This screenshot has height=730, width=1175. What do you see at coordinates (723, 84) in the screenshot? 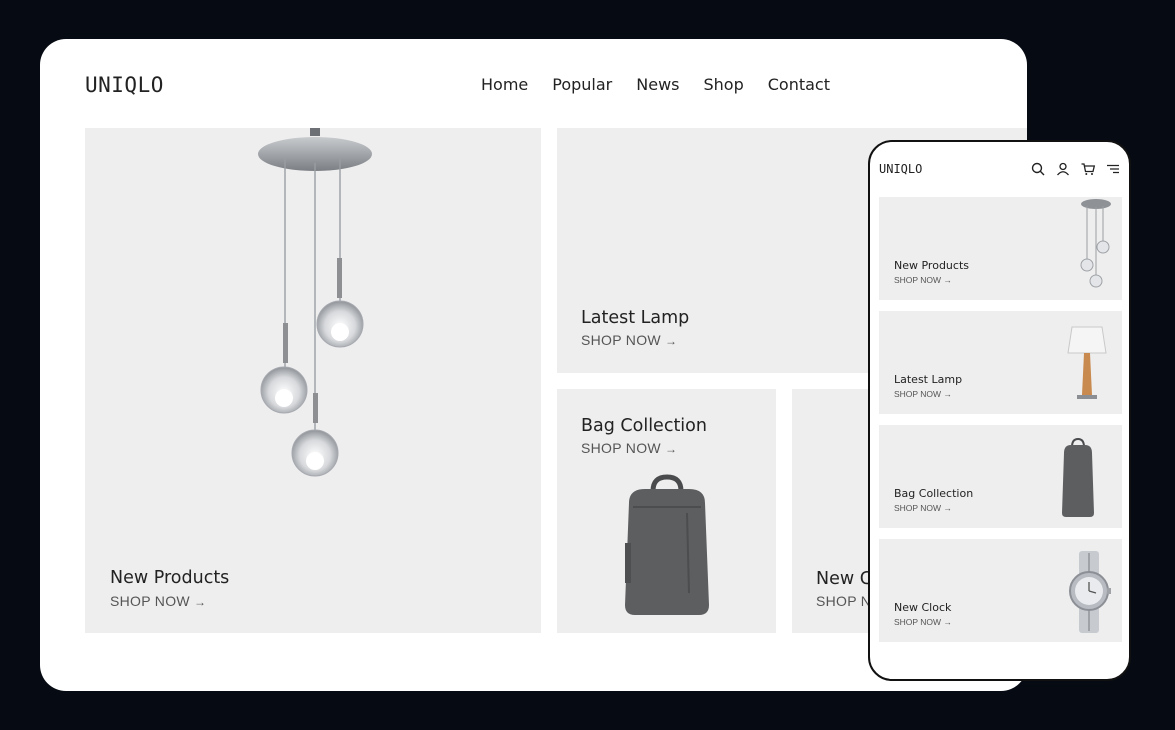
I see `nav-shop: Shop` at bounding box center [723, 84].